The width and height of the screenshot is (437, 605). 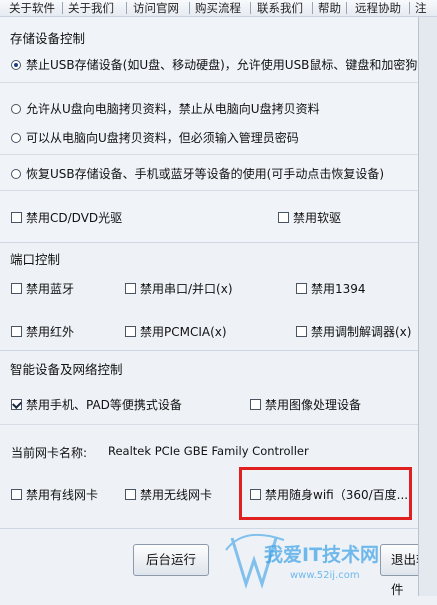 I want to click on radio-button-checked, so click(x=16, y=64).